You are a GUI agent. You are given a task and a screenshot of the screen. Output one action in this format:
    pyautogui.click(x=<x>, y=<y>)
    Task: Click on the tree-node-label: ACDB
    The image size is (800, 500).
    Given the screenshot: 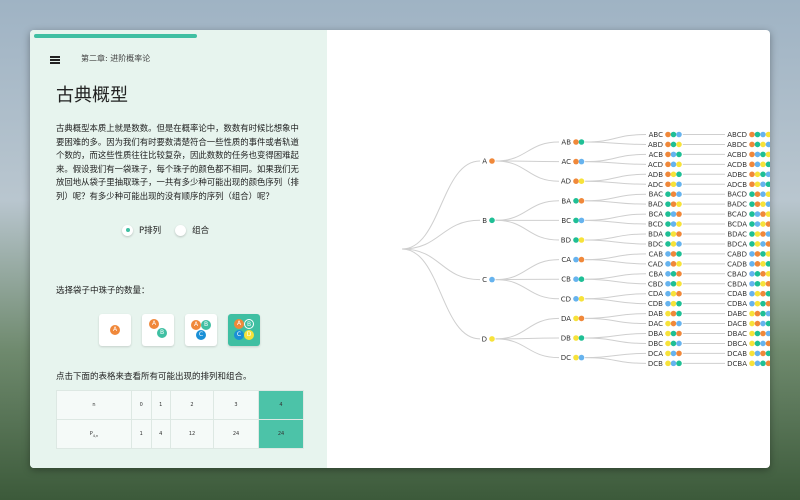 What is the action you would take?
    pyautogui.click(x=737, y=165)
    